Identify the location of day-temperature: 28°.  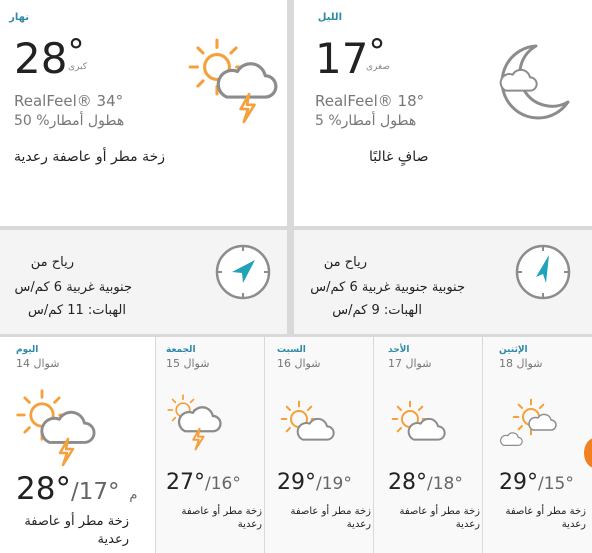
(49, 57).